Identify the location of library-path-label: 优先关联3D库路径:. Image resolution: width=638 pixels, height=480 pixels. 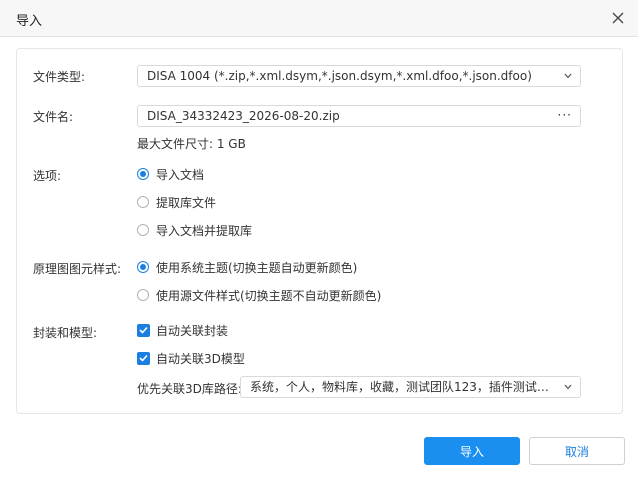
(189, 389).